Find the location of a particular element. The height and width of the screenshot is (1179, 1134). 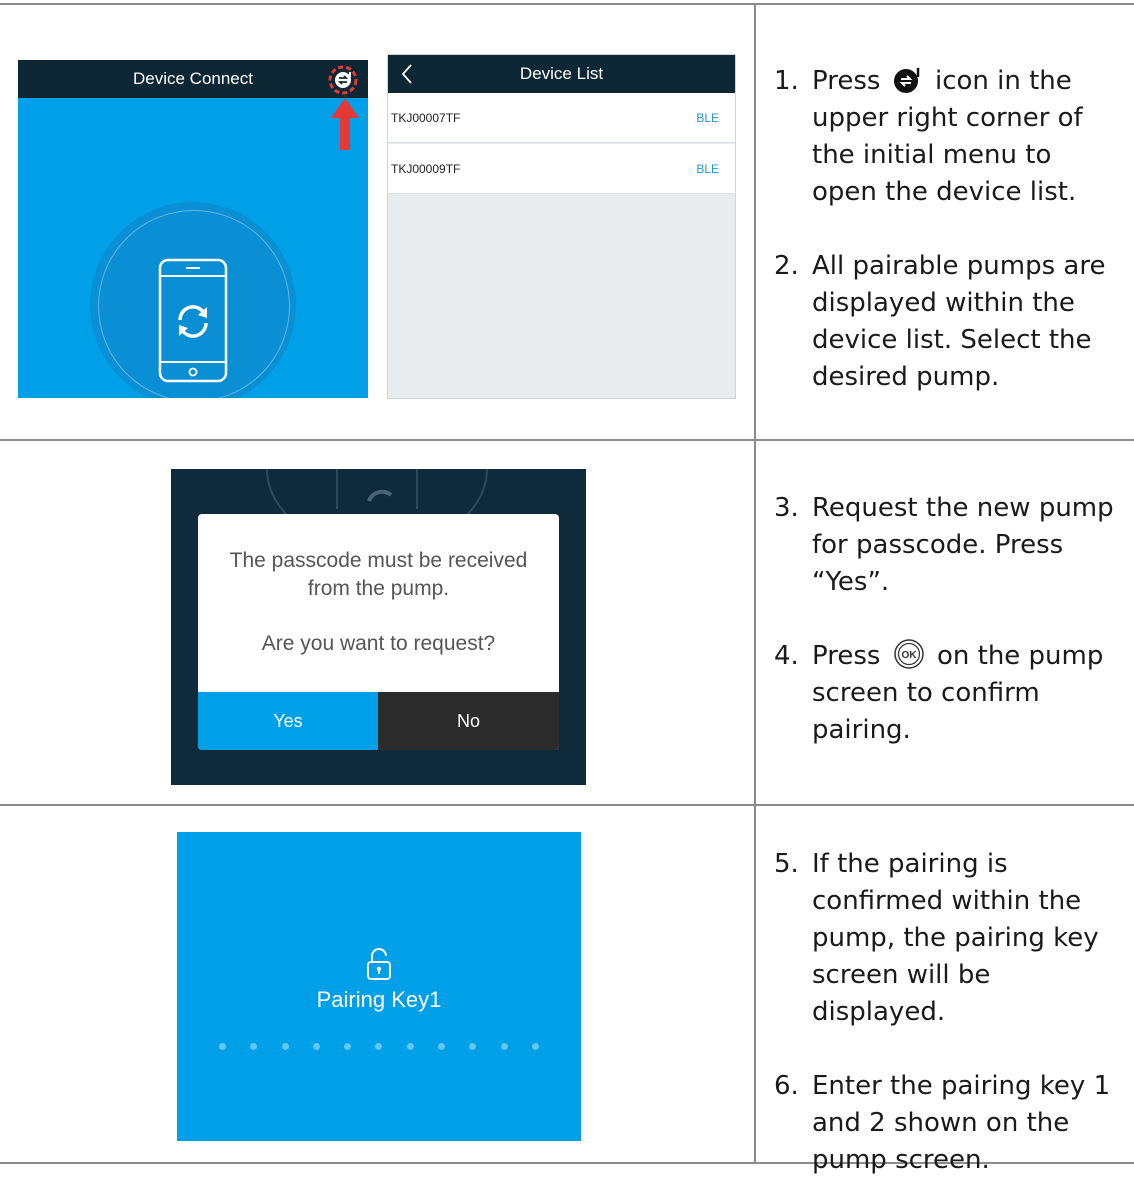

ok-button-icon: OK is located at coordinates (908, 654).